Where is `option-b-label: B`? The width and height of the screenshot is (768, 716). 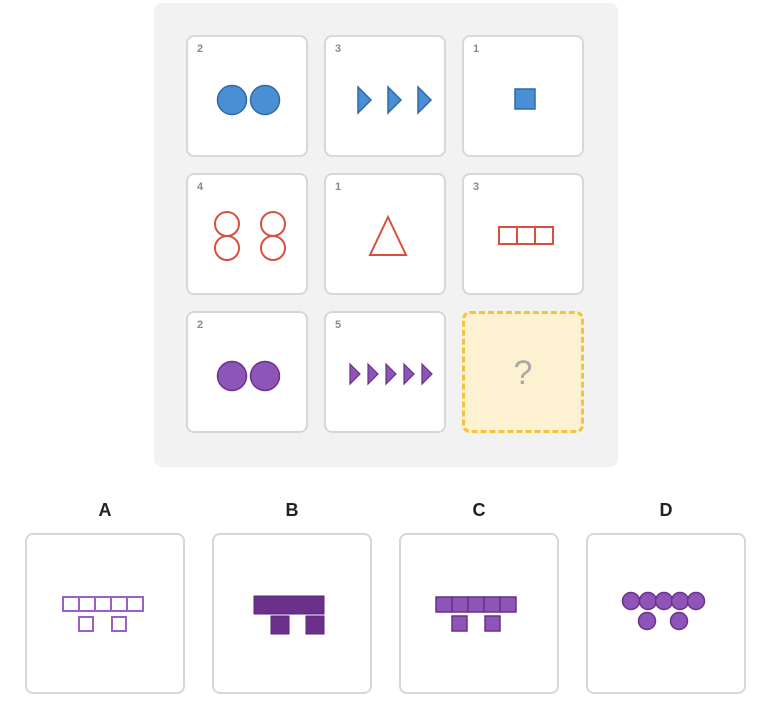 option-b-label: B is located at coordinates (292, 510).